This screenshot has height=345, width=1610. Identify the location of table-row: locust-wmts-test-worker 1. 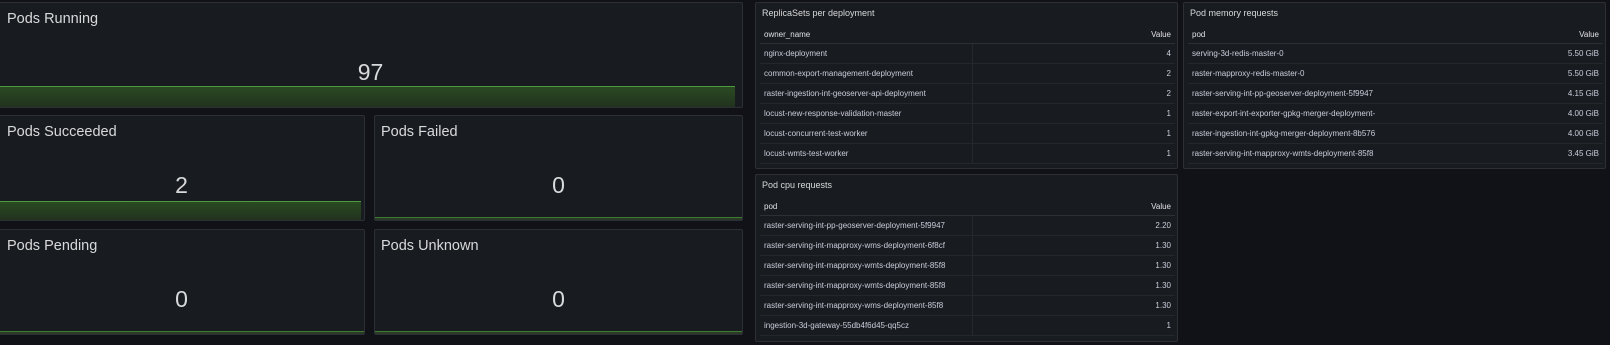
(967, 153).